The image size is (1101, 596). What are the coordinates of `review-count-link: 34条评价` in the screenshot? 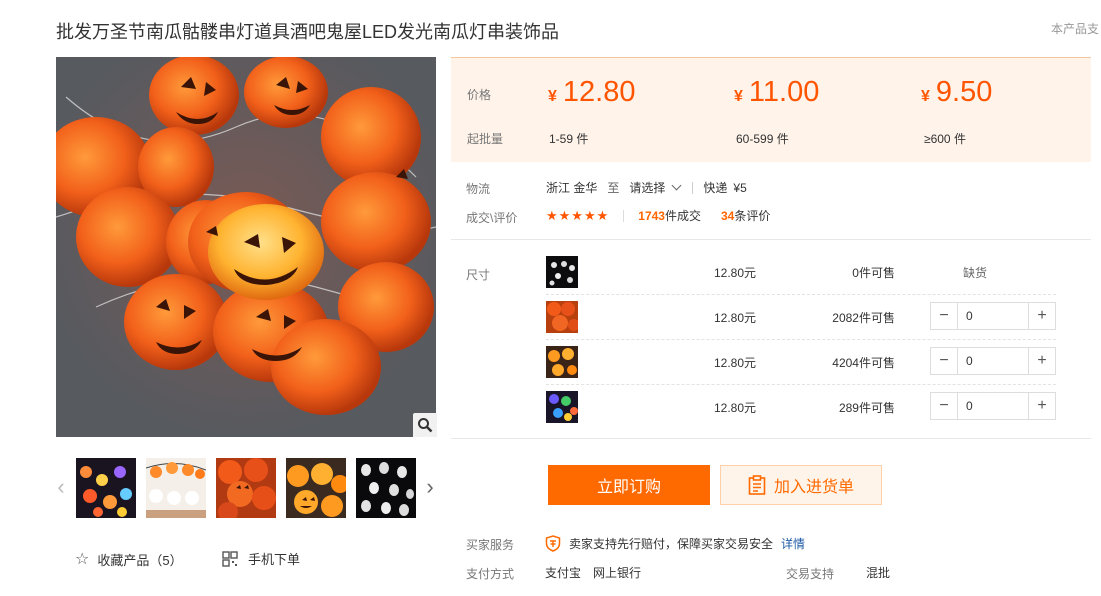 It's located at (745, 215).